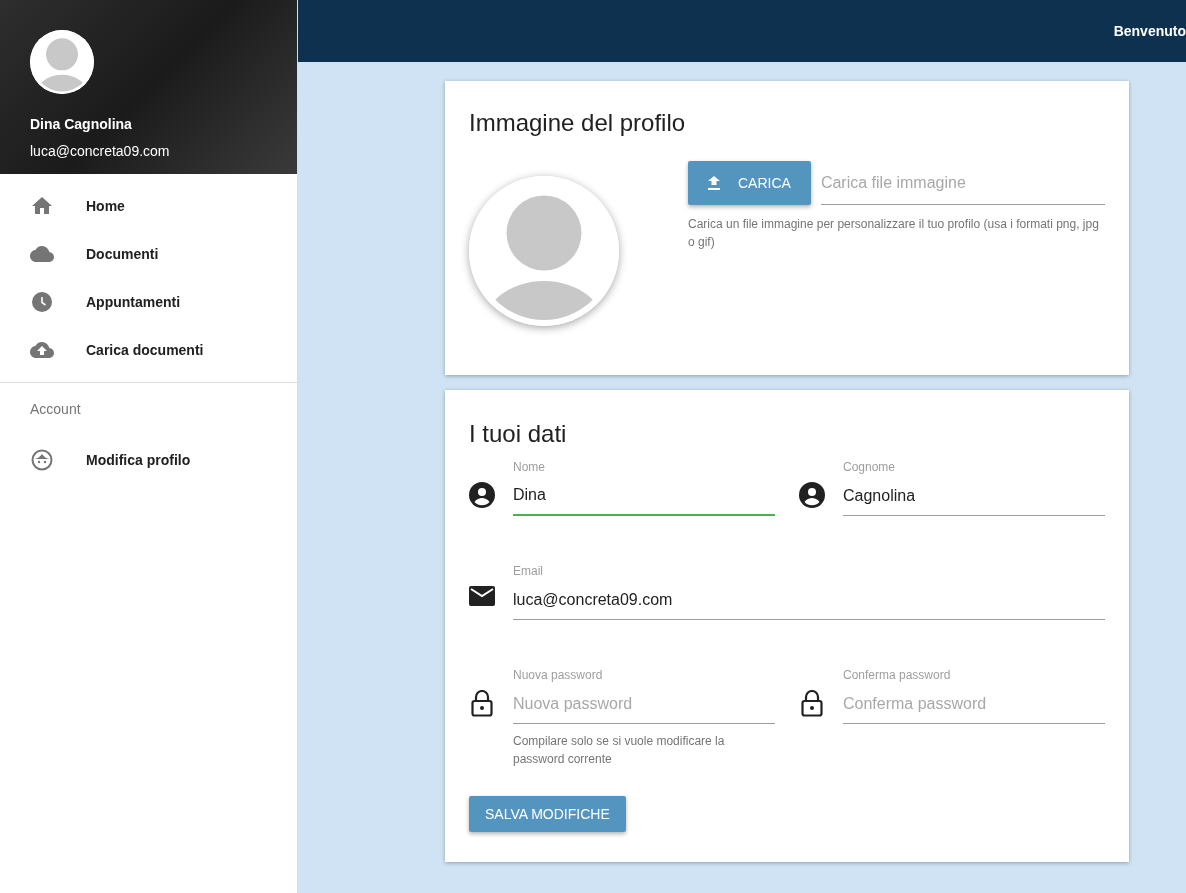 The image size is (1186, 893). I want to click on field-label: Cognome, so click(870, 467).